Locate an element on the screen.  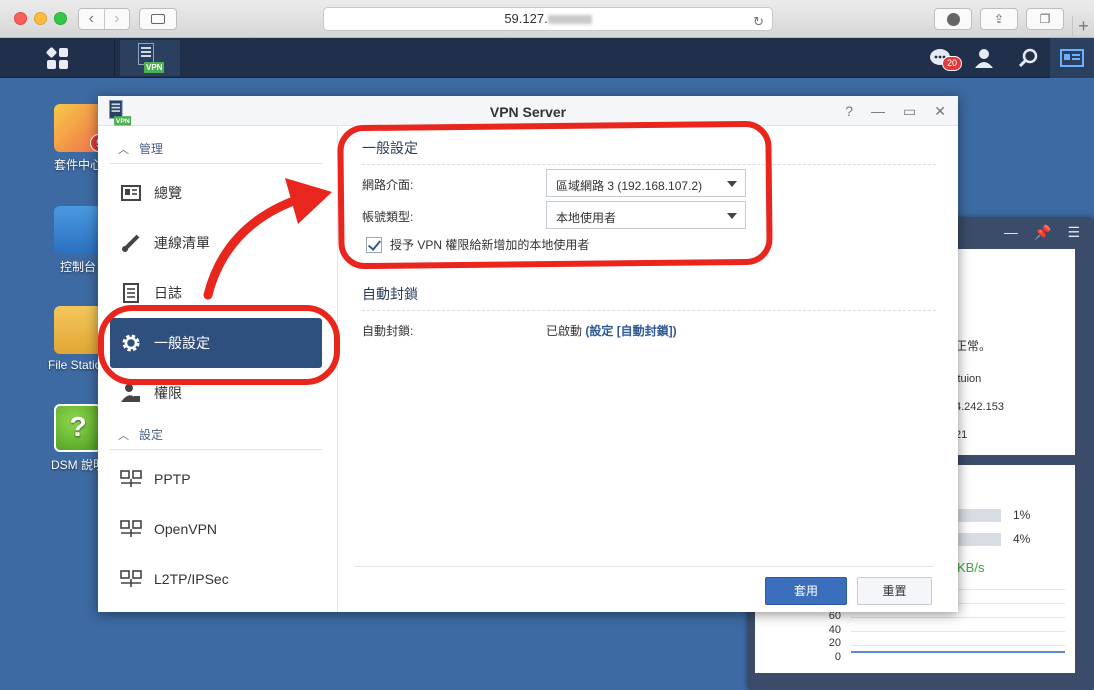
share-button: ⇪ is located at coordinates (999, 19).